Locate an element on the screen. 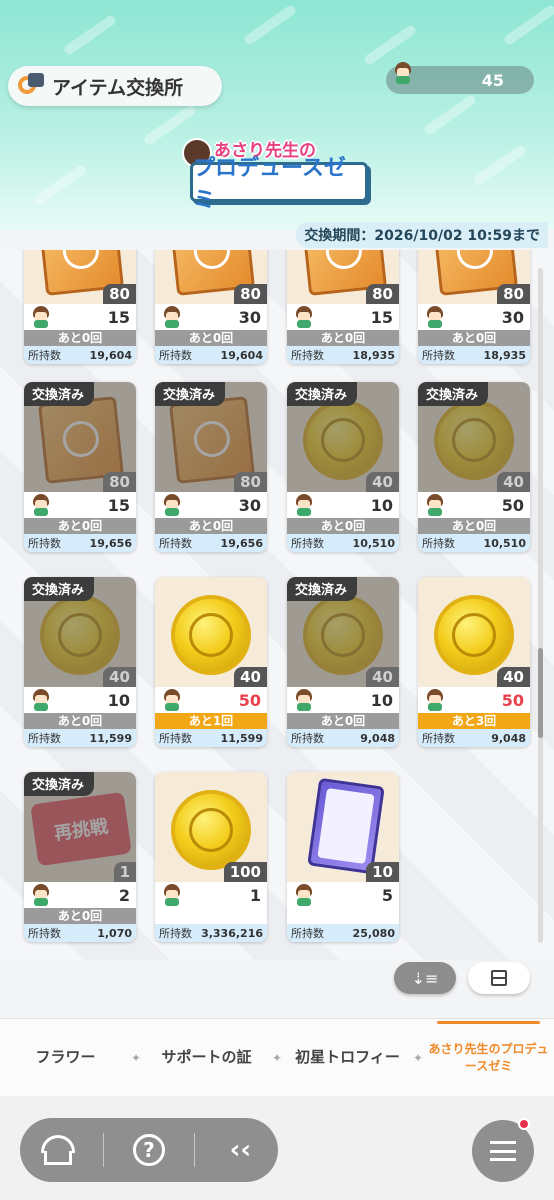 The image size is (554, 1200). owned-count: 所持数 19,656 is located at coordinates (80, 543).